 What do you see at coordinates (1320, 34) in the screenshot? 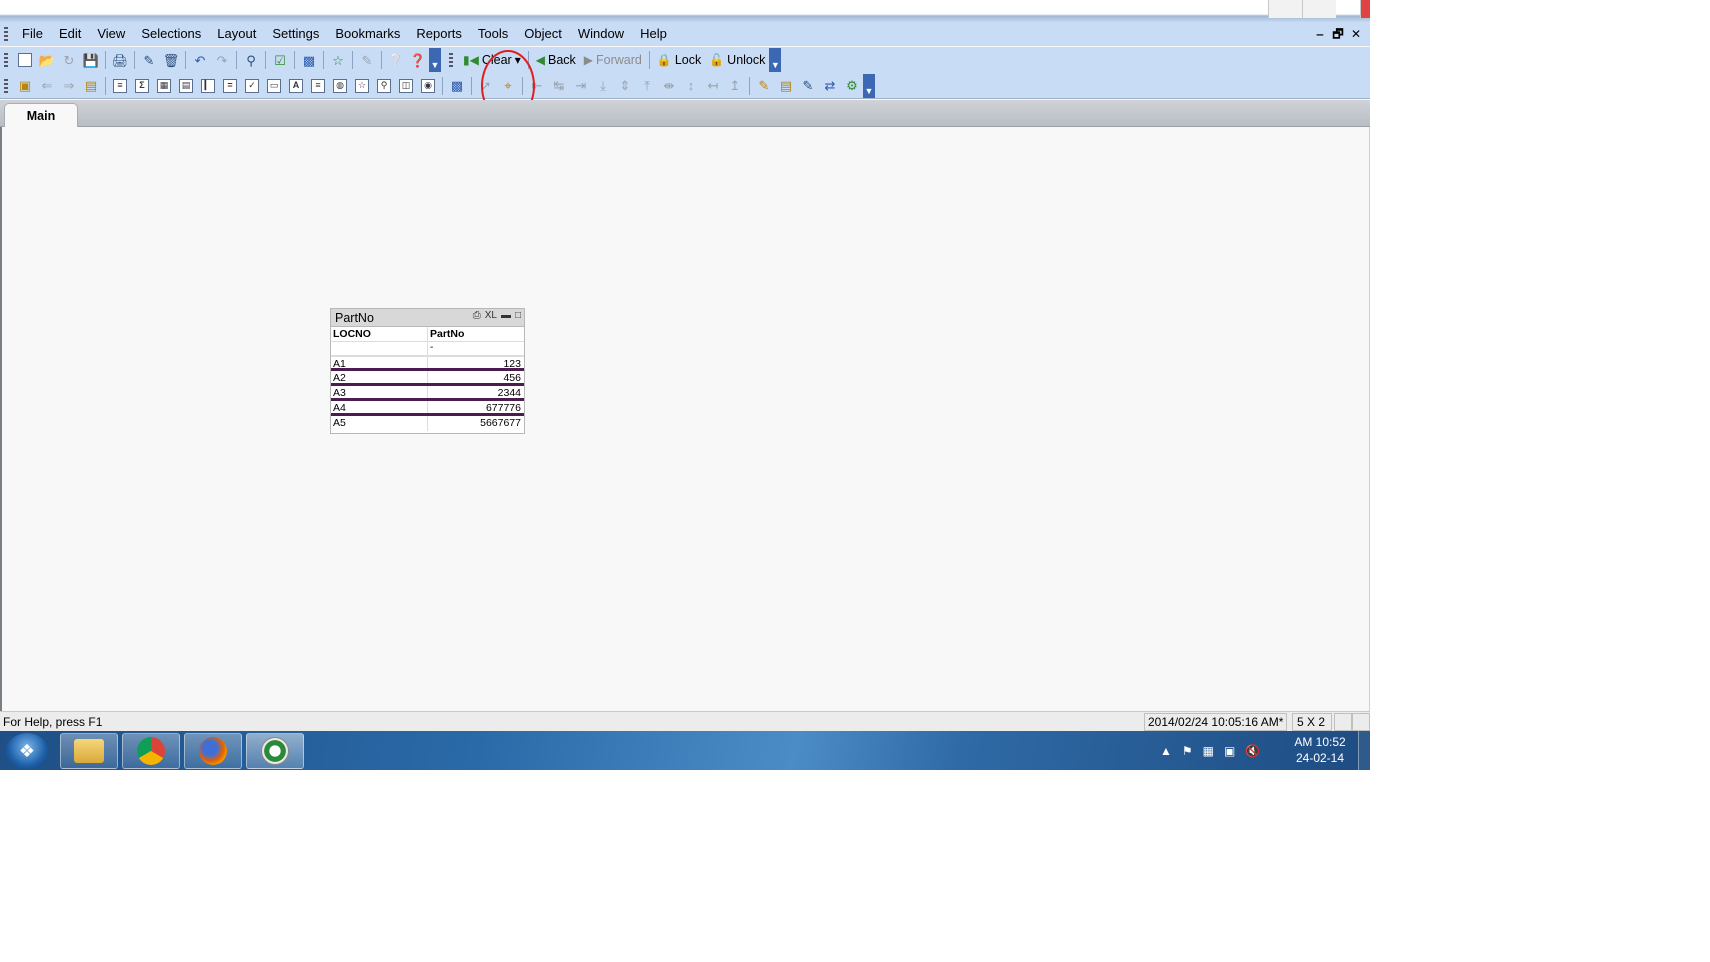
I see `doc-minimize-button: ‒` at bounding box center [1320, 34].